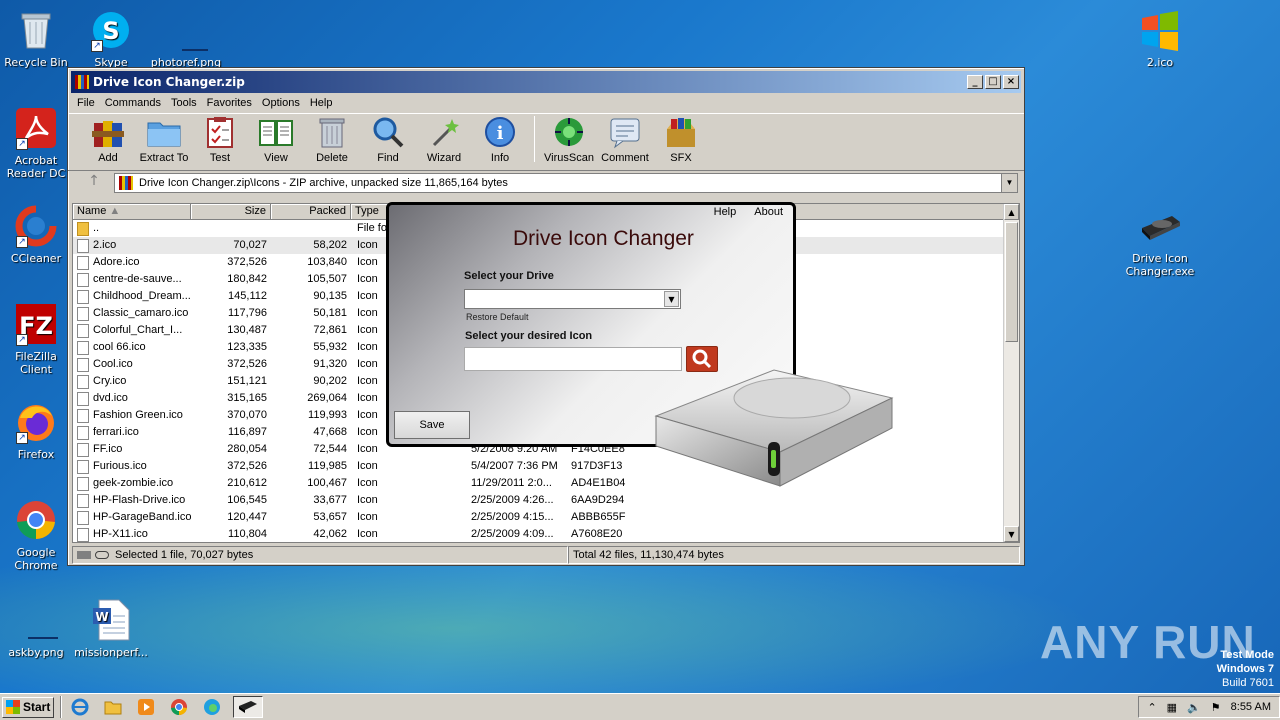 This screenshot has height=720, width=1280. What do you see at coordinates (1160, 62) in the screenshot?
I see `desktop-icon-label: 2.ico` at bounding box center [1160, 62].